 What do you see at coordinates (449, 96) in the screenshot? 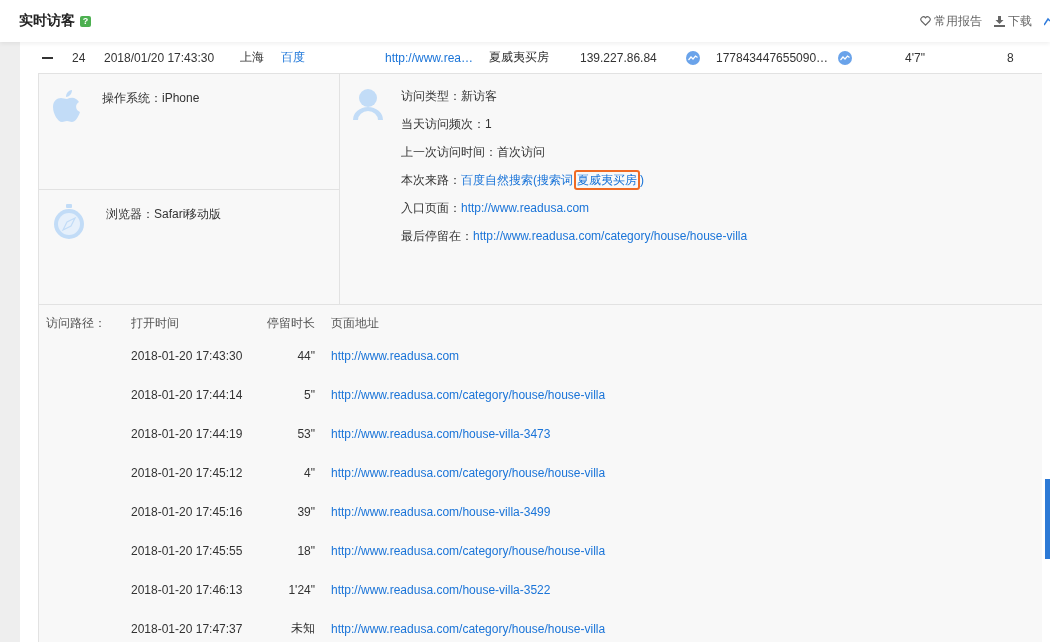
I see `visit-info-text: 访问类型：新访客` at bounding box center [449, 96].